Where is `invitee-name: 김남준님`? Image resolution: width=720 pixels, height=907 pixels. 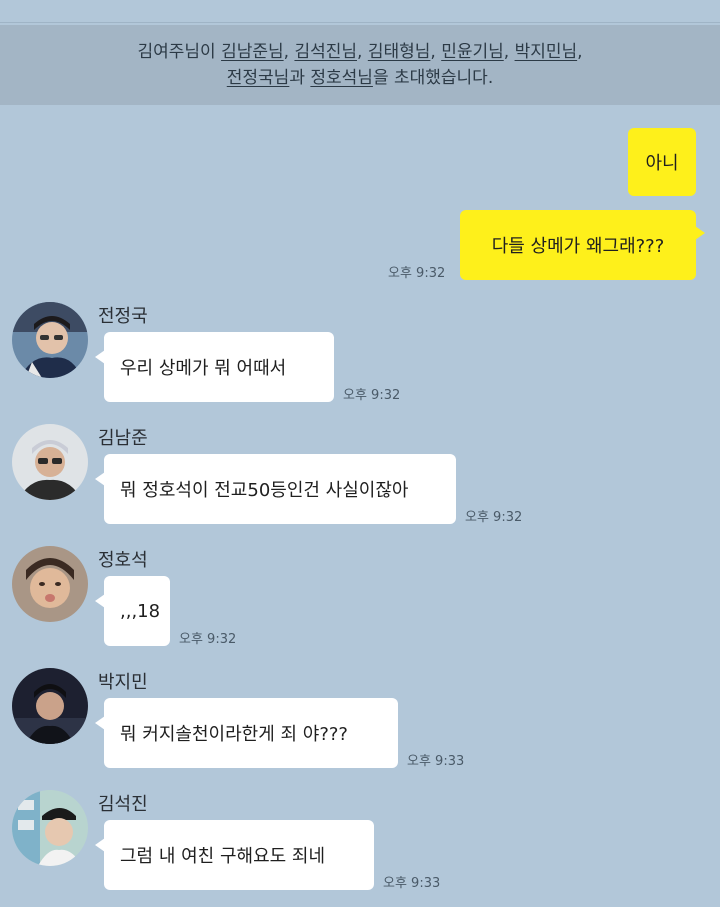
invitee-name: 김남준님 is located at coordinates (252, 52).